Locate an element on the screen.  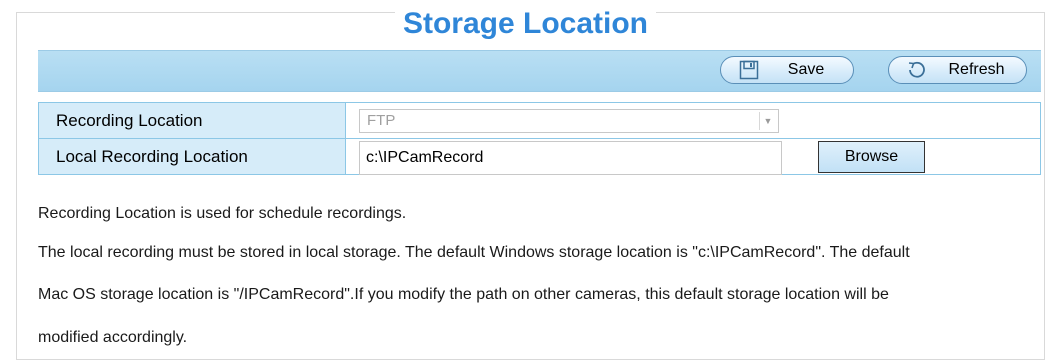
page-title: Storage Location is located at coordinates (525, 24).